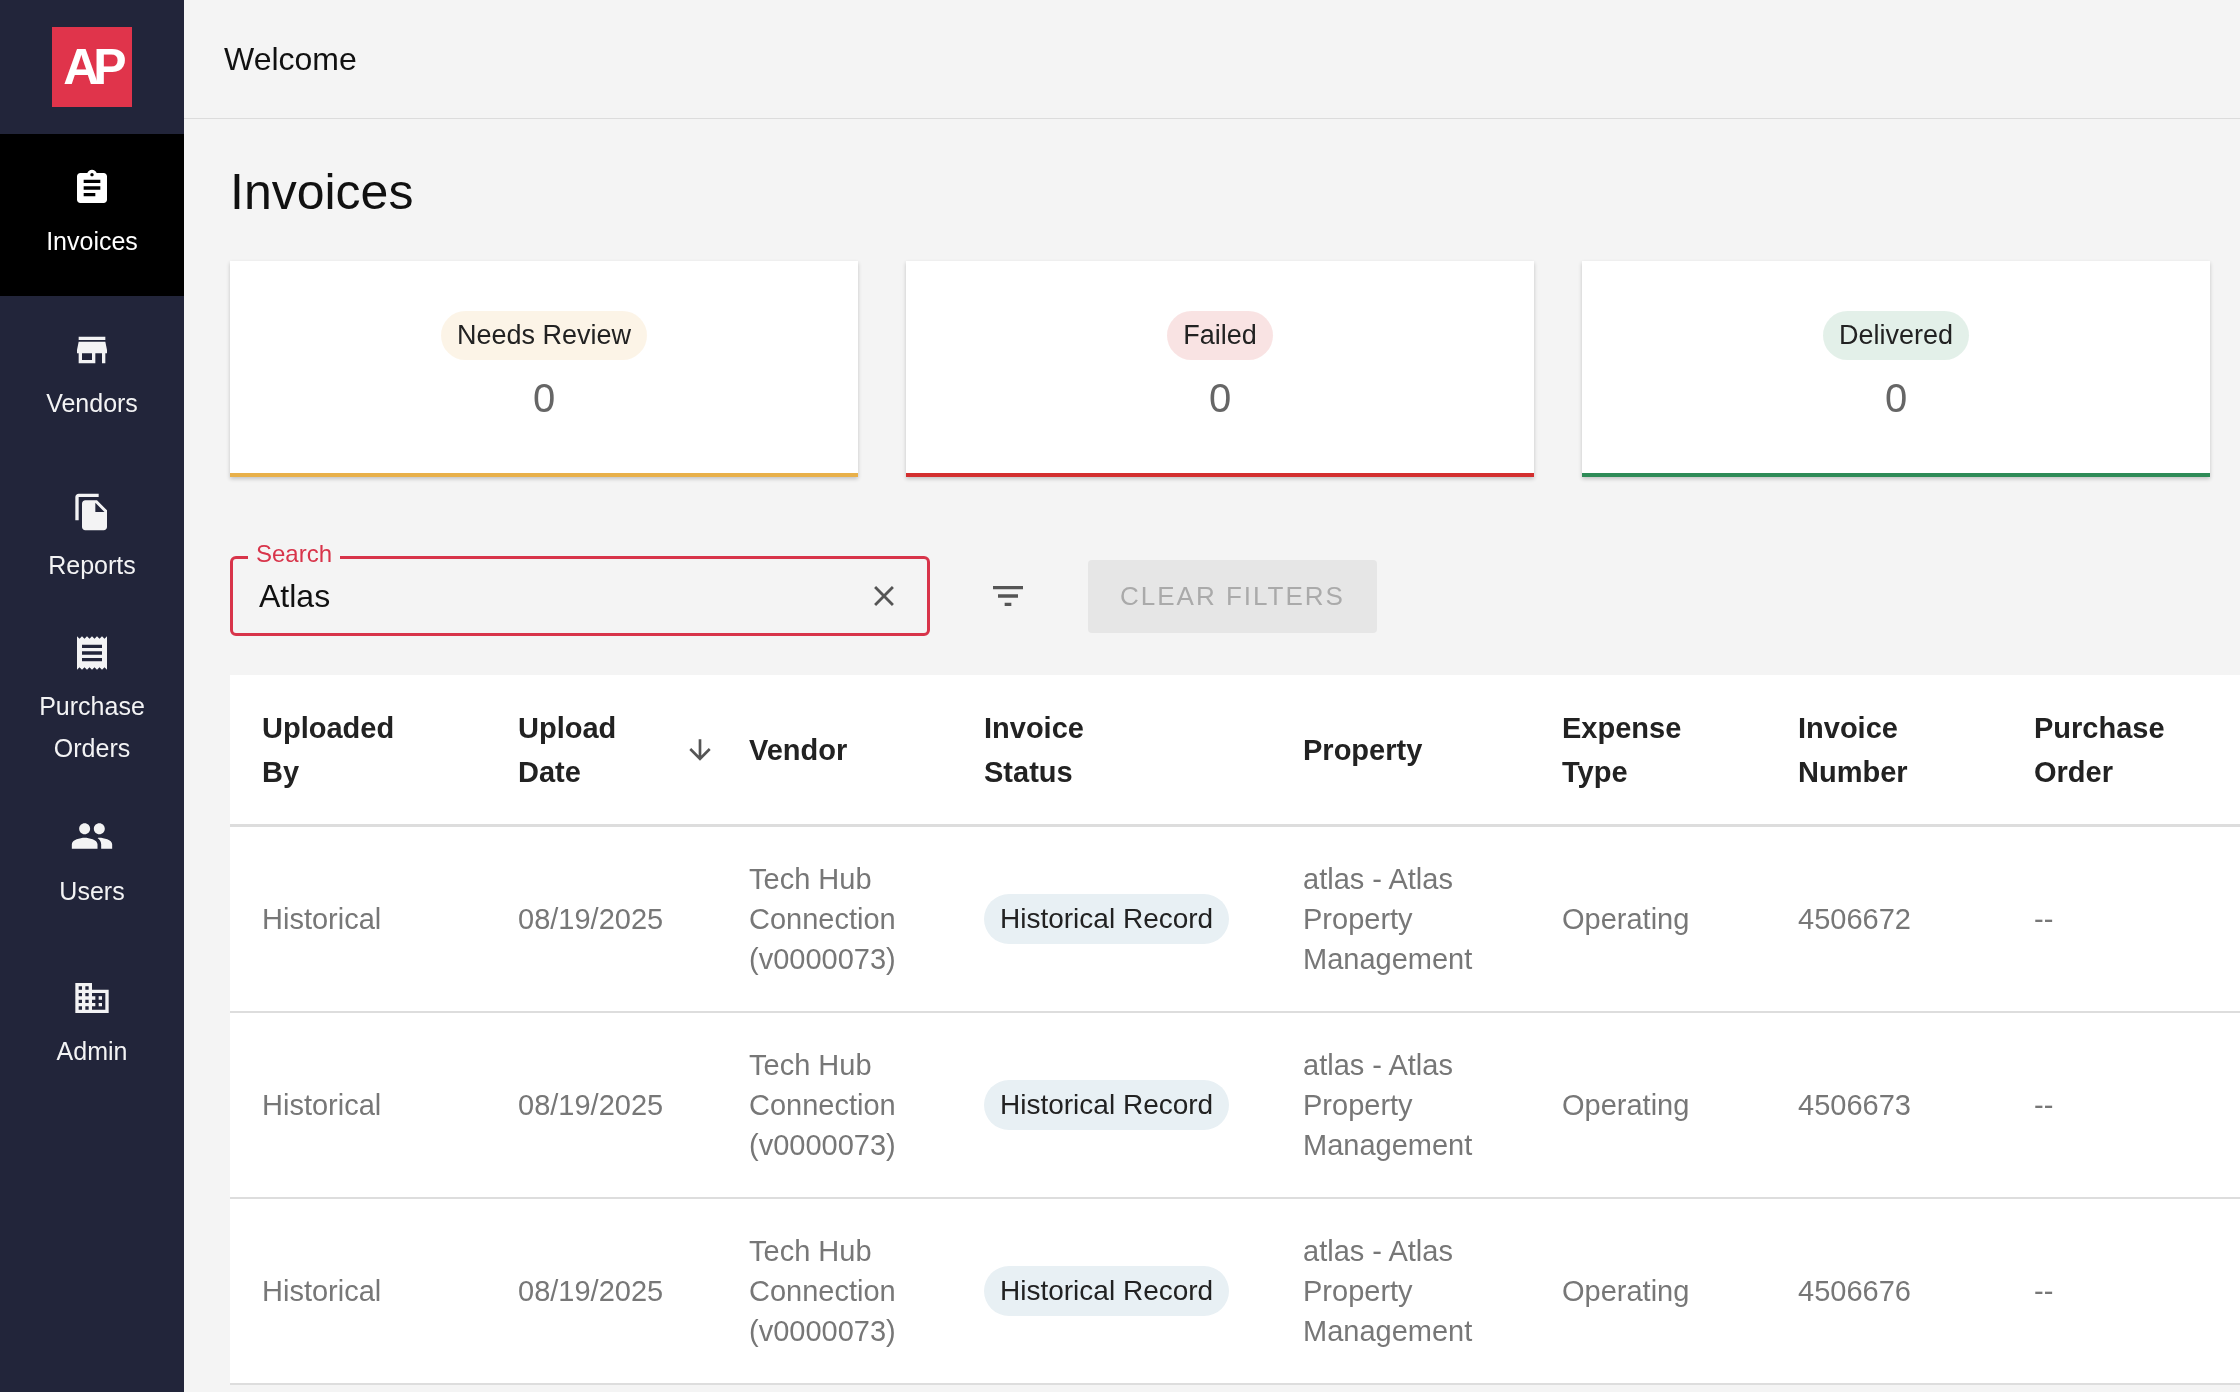  I want to click on search-value: Atlas, so click(295, 596).